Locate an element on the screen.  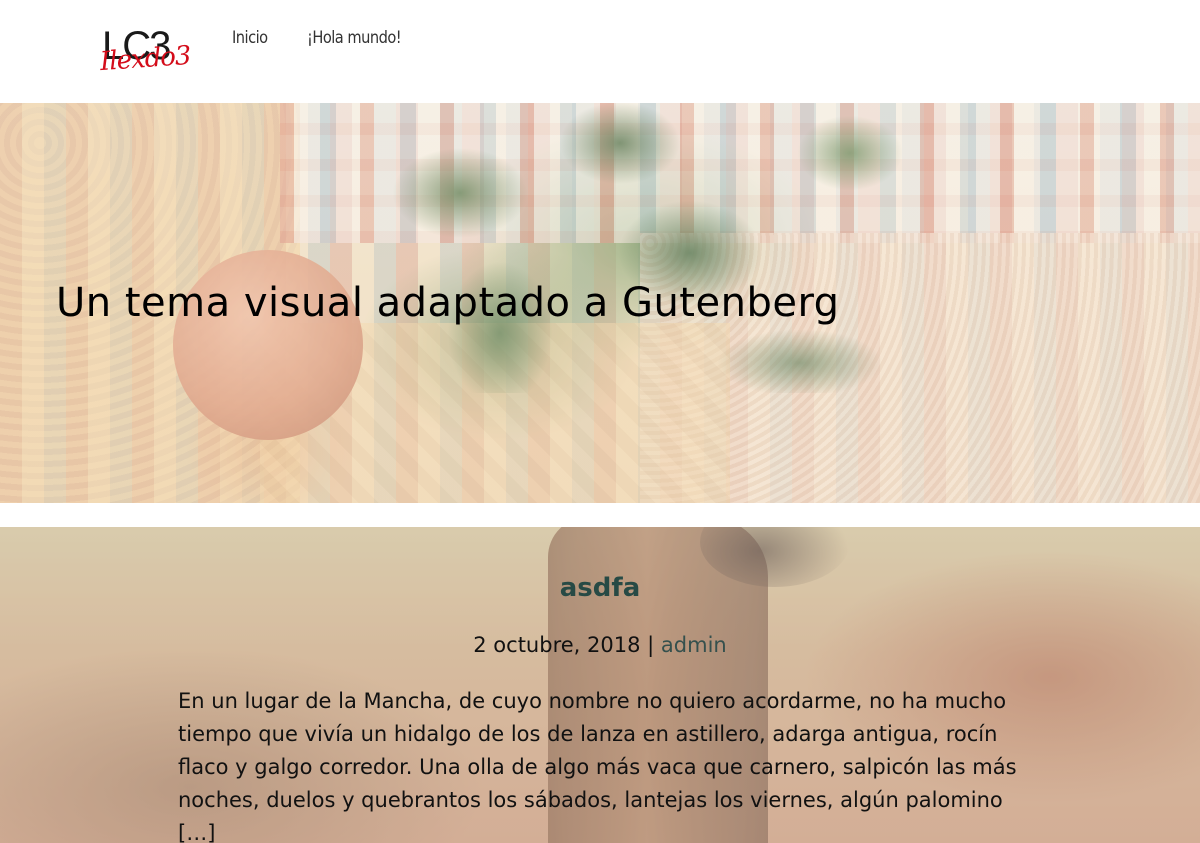
main-nav: Inicio ¡Hola mundo! is located at coordinates (324, 38).